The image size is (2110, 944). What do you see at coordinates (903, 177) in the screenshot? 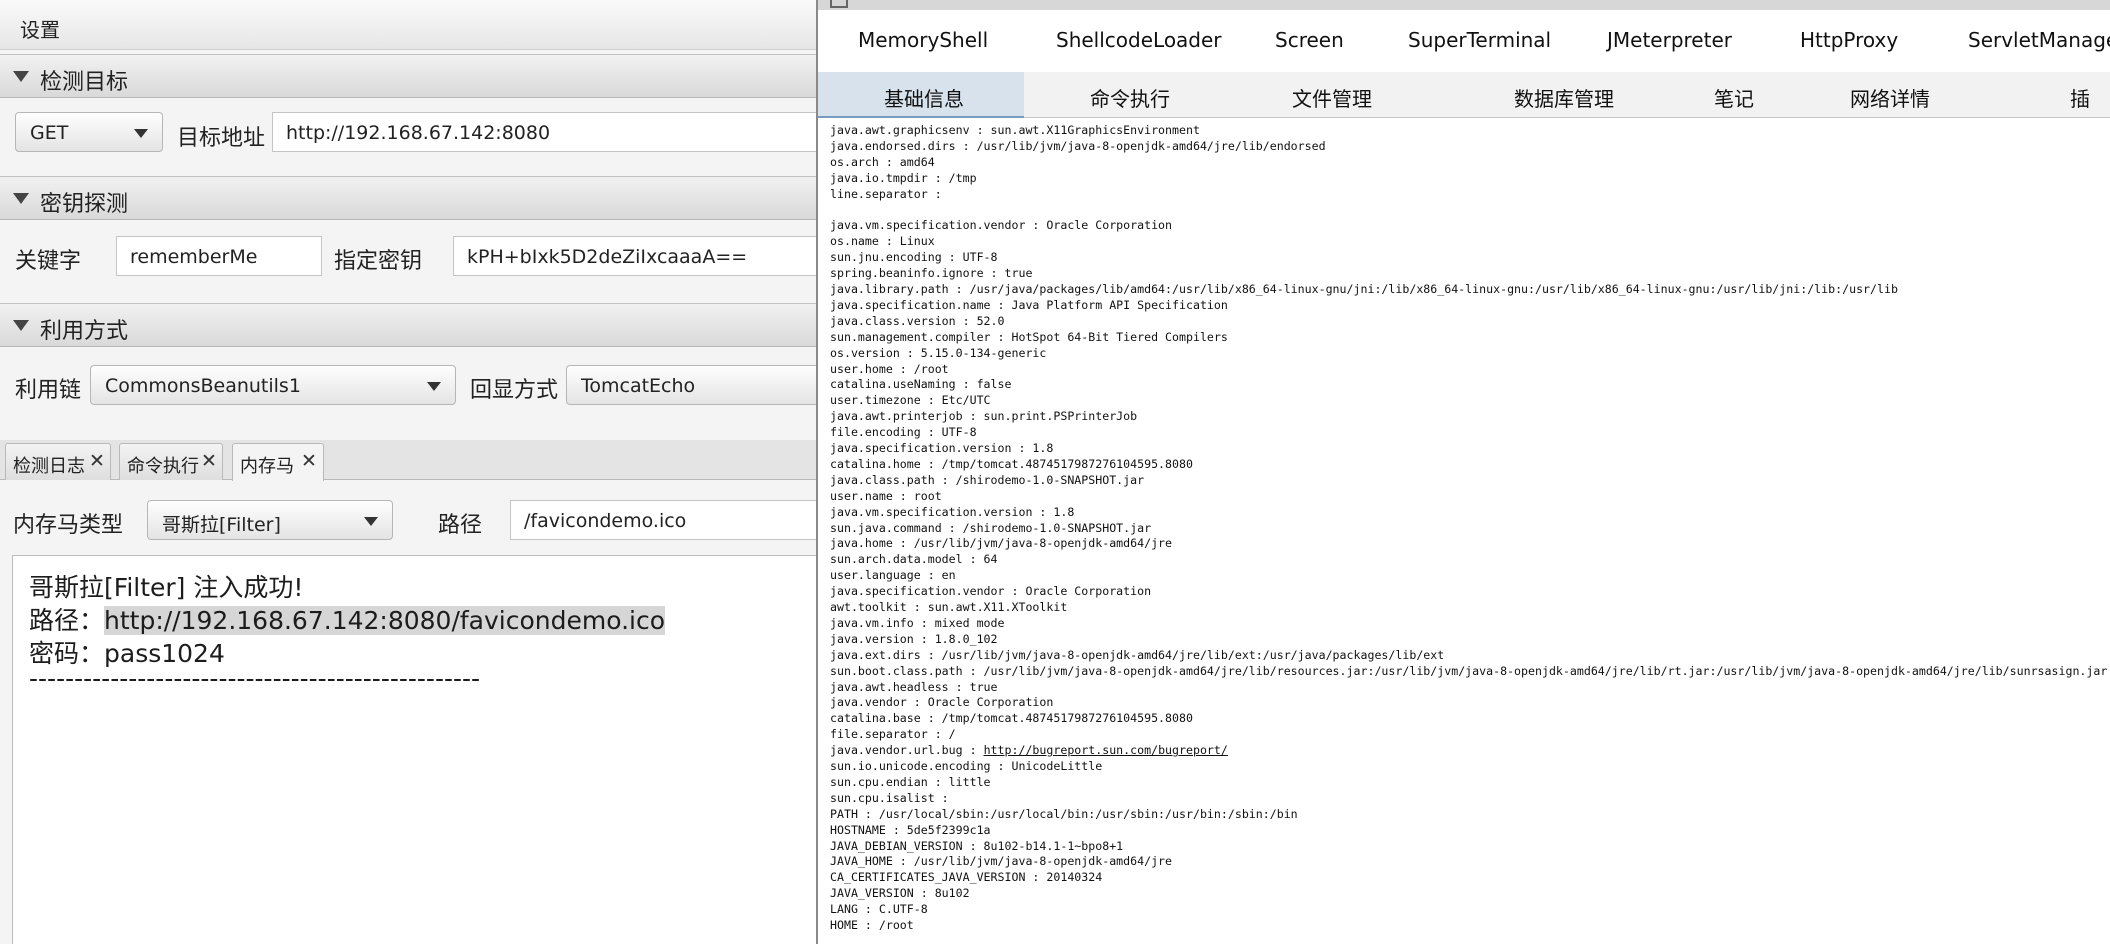
I see `property-line: java.io.tmpdir : /tmp` at bounding box center [903, 177].